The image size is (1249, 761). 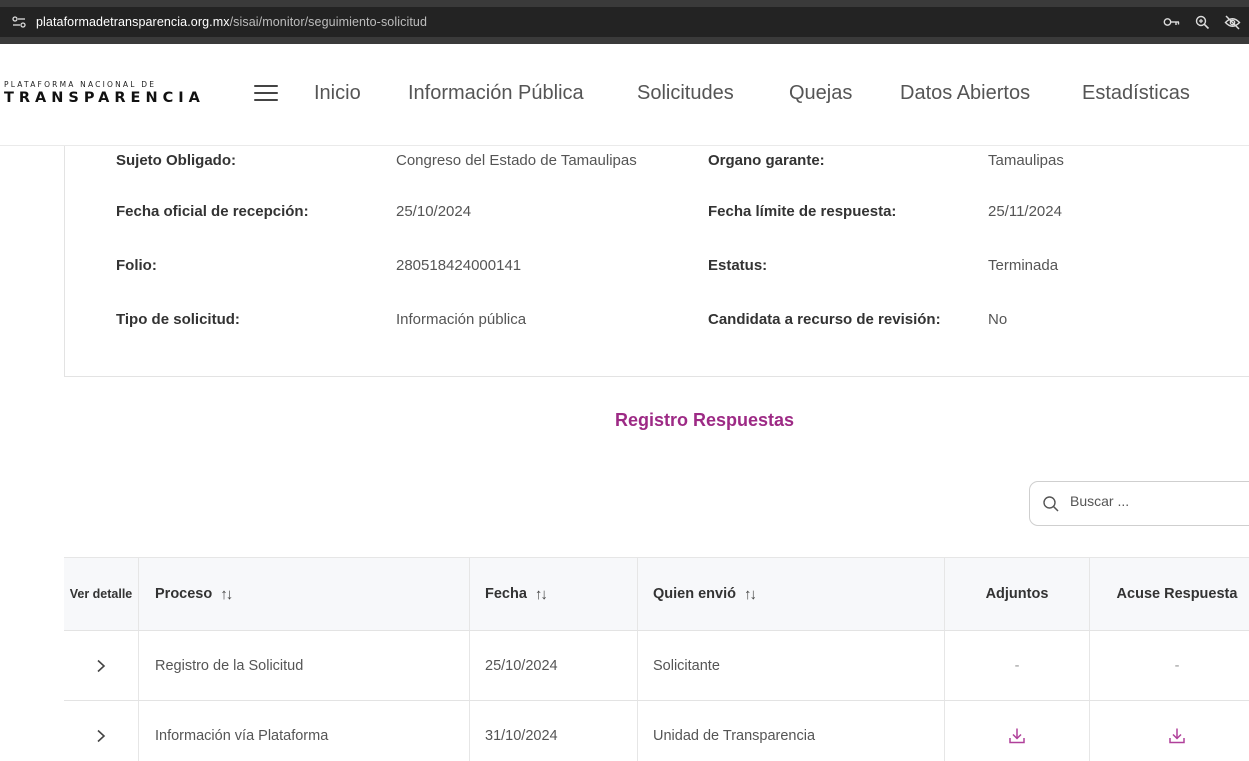 I want to click on col-adjuntos: Adjuntos, so click(x=1017, y=594).